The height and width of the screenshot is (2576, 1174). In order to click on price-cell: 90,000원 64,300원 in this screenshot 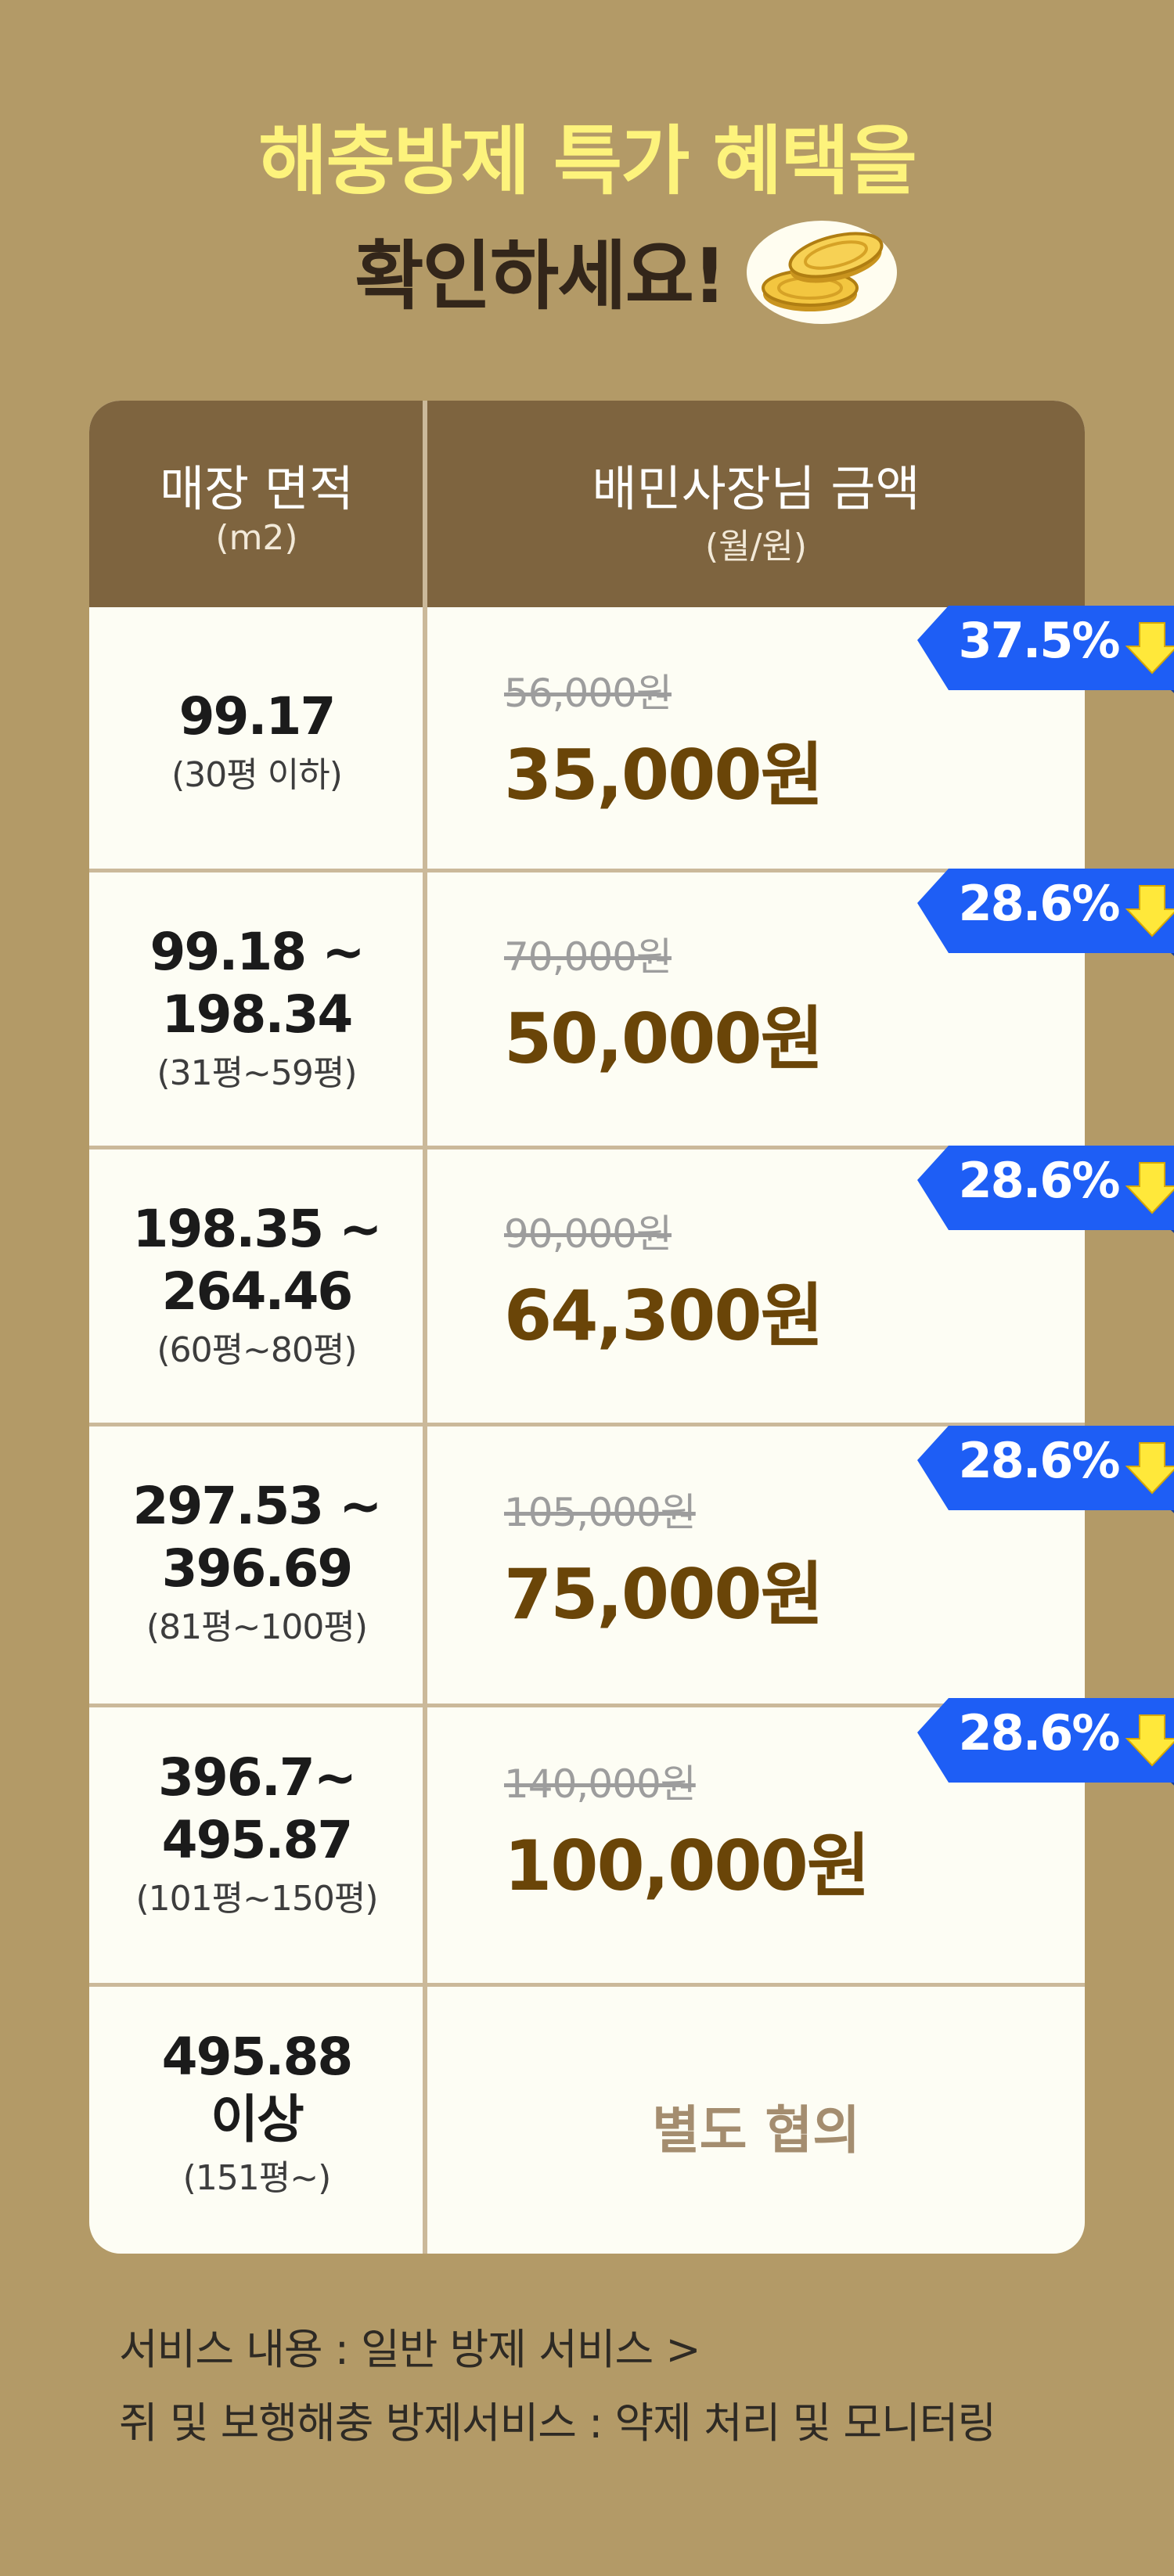, I will do `click(664, 1281)`.